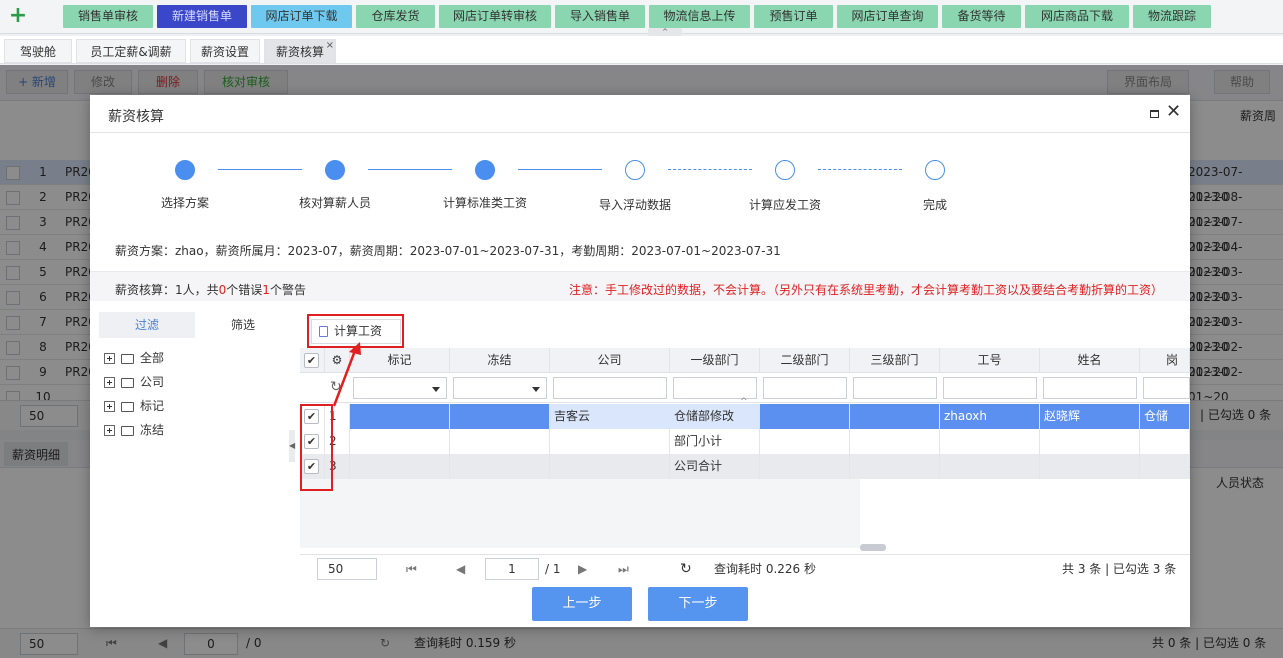 This screenshot has height=658, width=1283. I want to click on tab-select: 筛选, so click(243, 325).